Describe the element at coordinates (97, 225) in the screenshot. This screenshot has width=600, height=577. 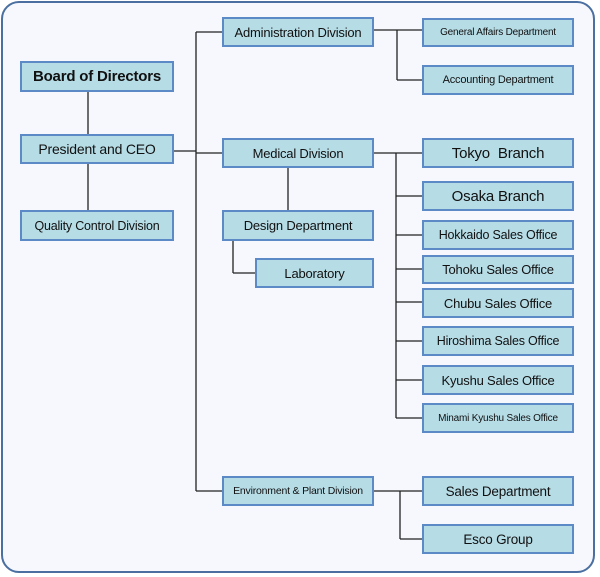
I see `node-quality-control-division: Quality Control Division` at that location.